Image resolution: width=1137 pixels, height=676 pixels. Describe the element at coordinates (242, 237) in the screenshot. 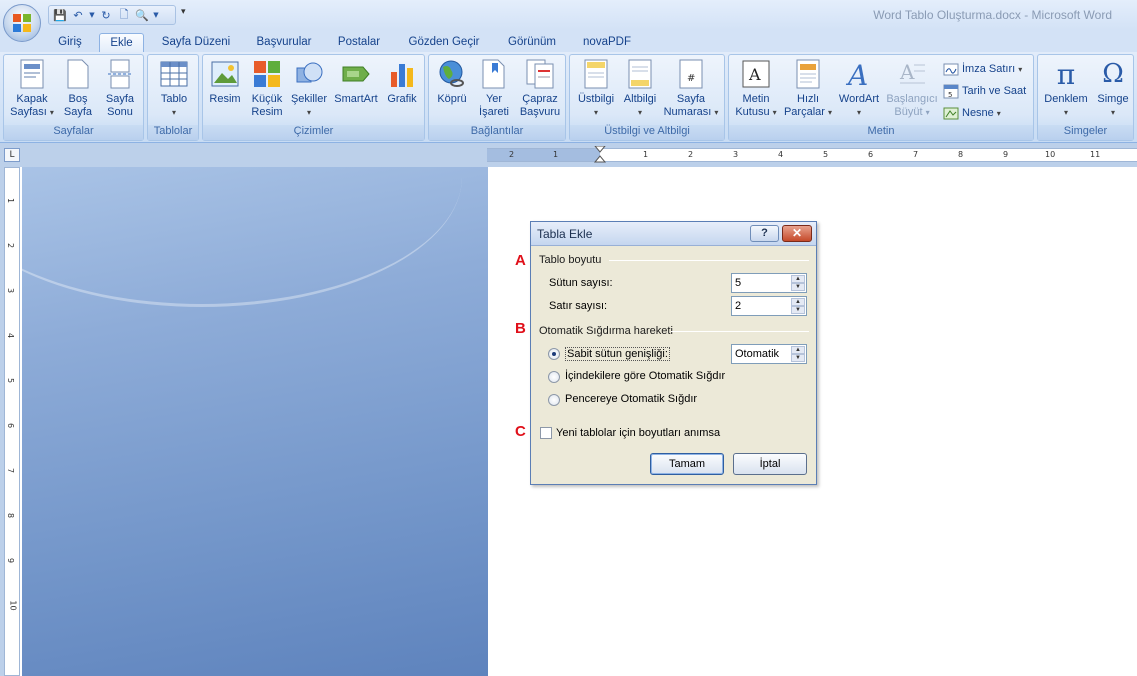

I see `background-swoosh` at that location.